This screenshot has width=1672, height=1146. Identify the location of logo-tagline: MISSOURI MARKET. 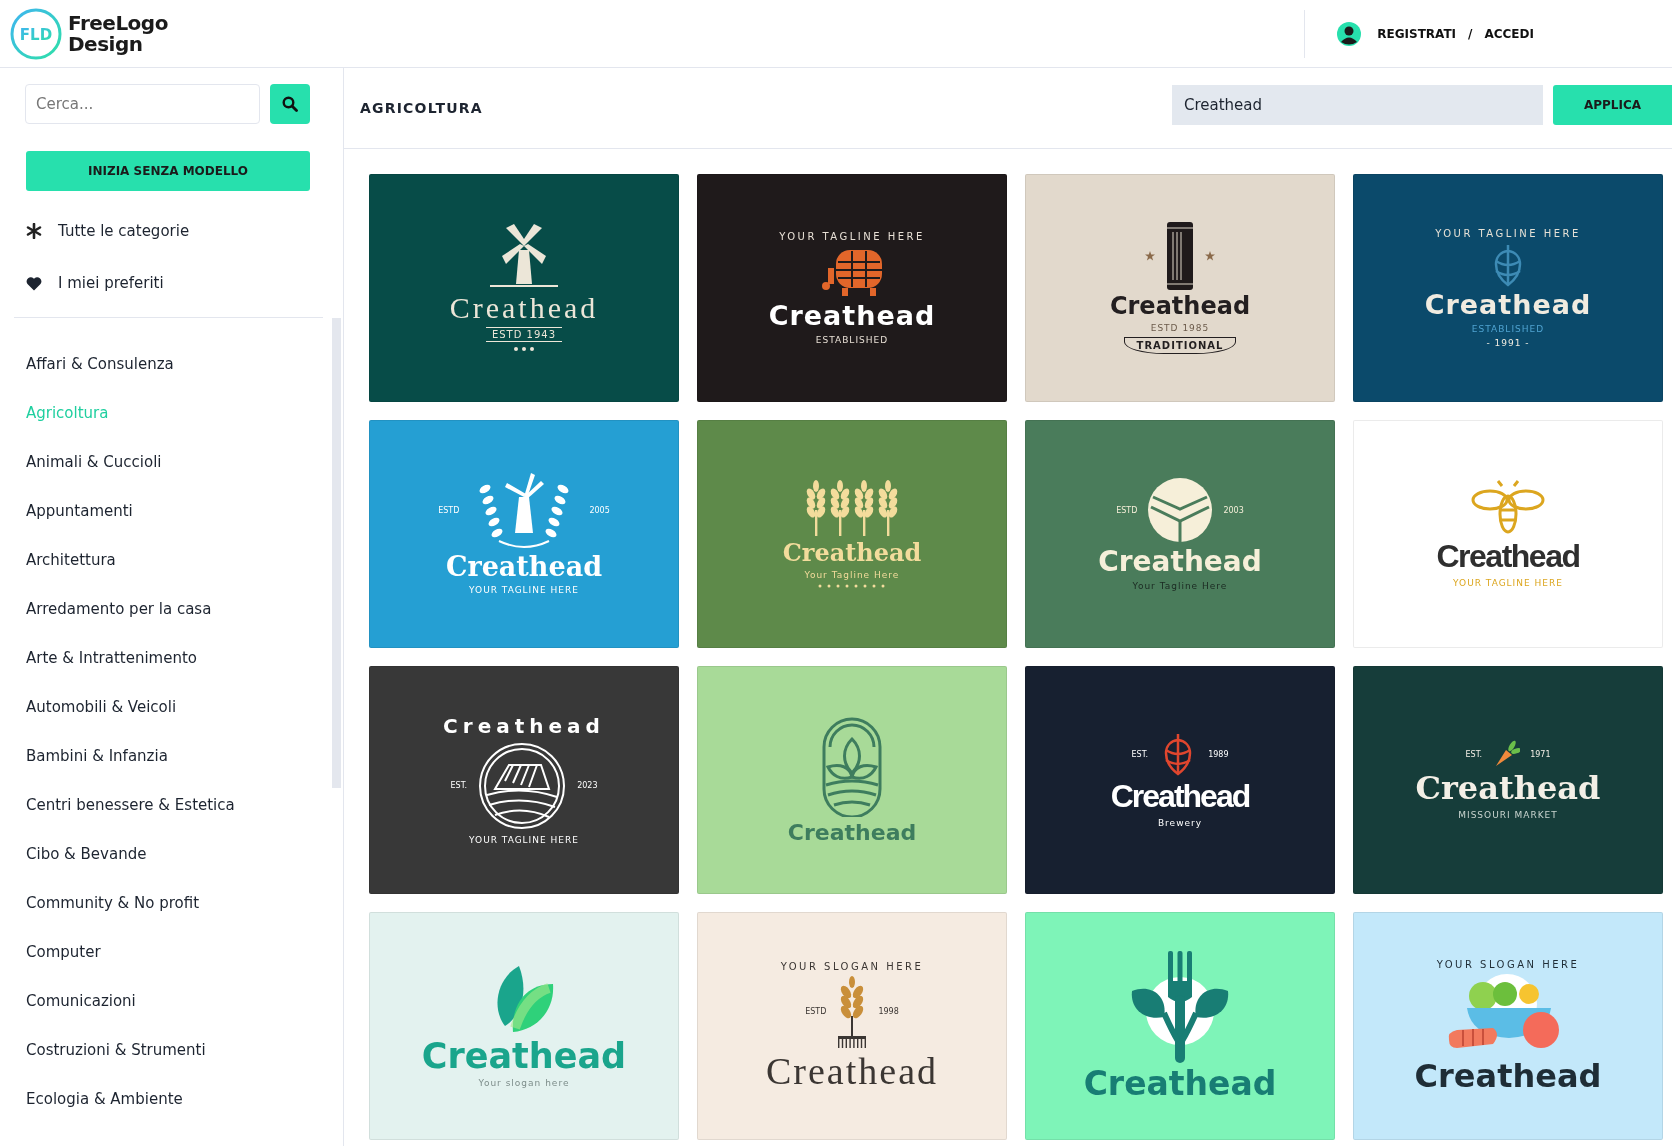
(1508, 814).